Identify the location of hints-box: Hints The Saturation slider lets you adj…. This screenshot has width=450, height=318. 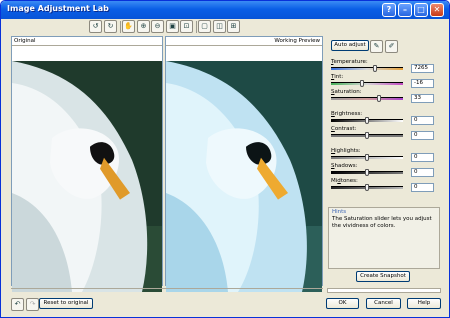
(384, 238).